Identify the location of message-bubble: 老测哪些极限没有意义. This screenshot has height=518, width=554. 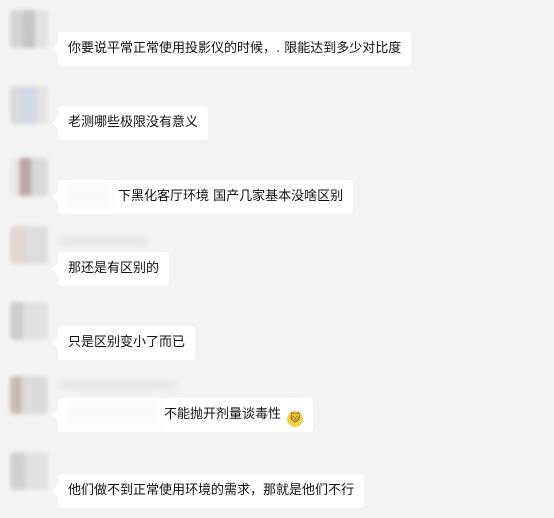
(130, 123).